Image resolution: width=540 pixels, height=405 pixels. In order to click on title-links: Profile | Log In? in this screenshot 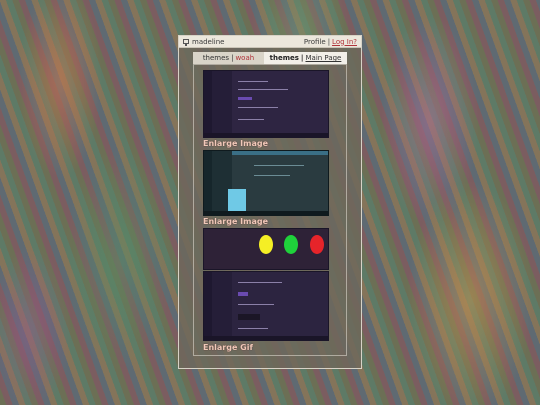, I will do `click(330, 42)`.